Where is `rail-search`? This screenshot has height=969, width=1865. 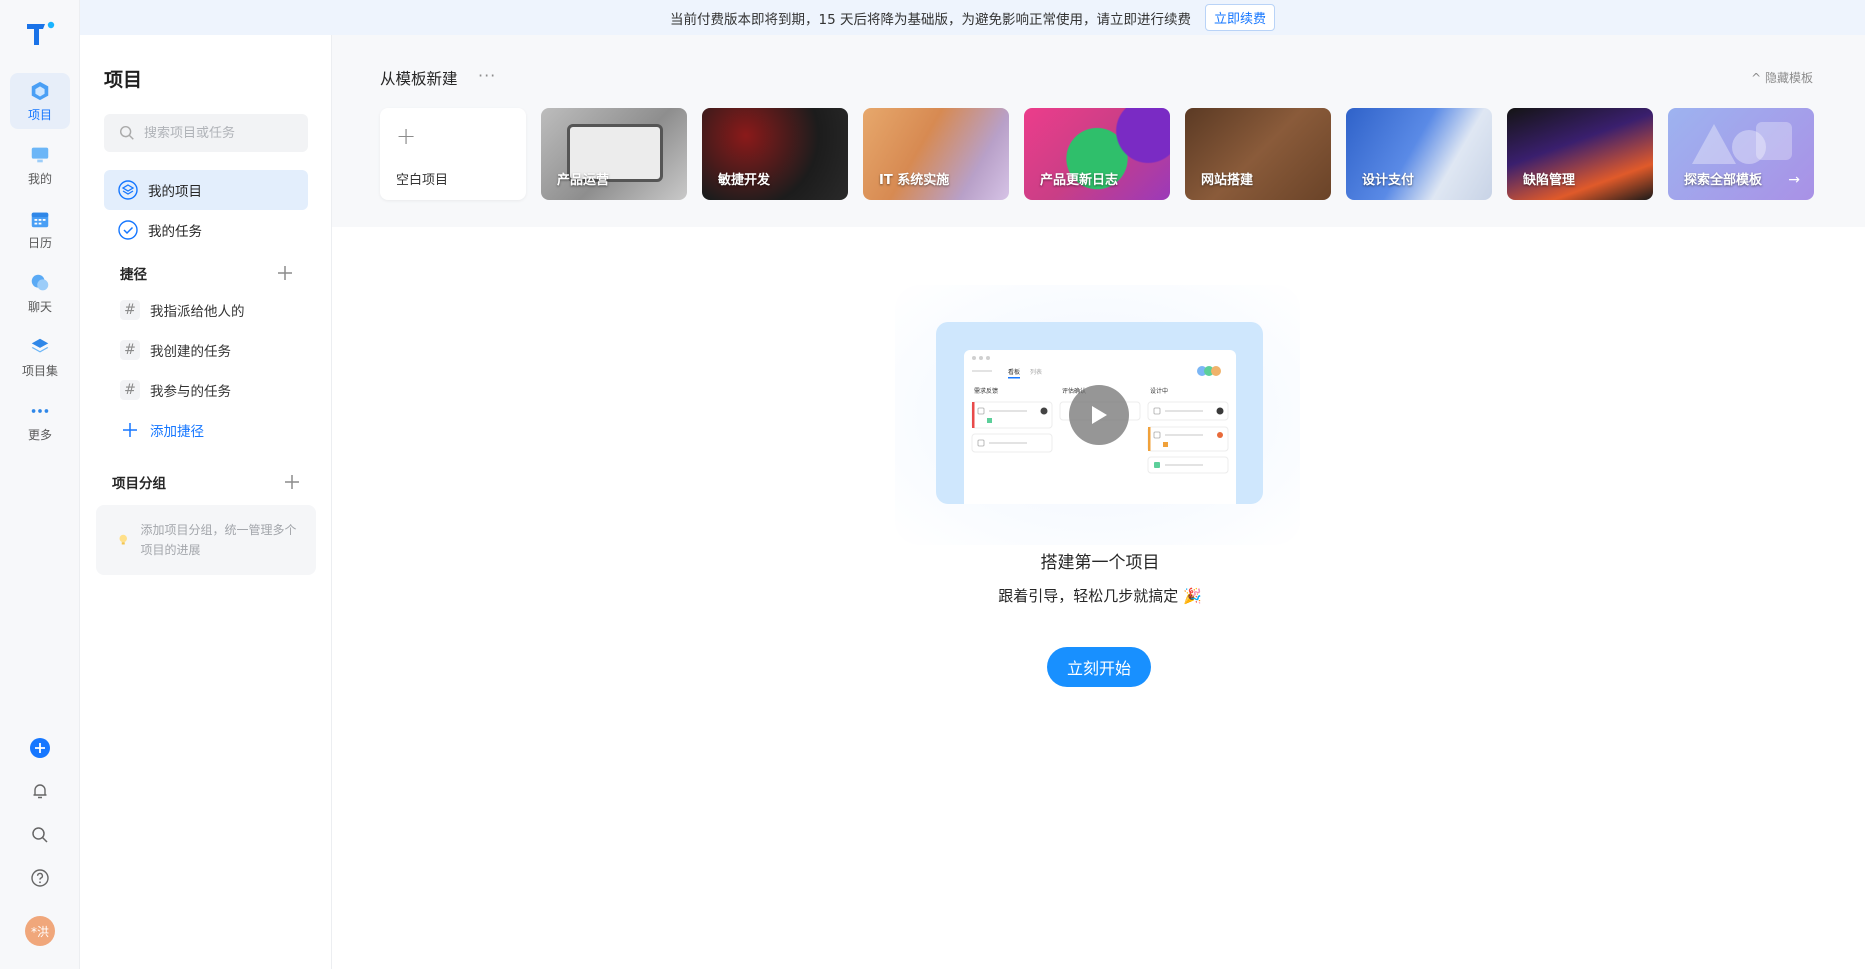
rail-search is located at coordinates (40, 835).